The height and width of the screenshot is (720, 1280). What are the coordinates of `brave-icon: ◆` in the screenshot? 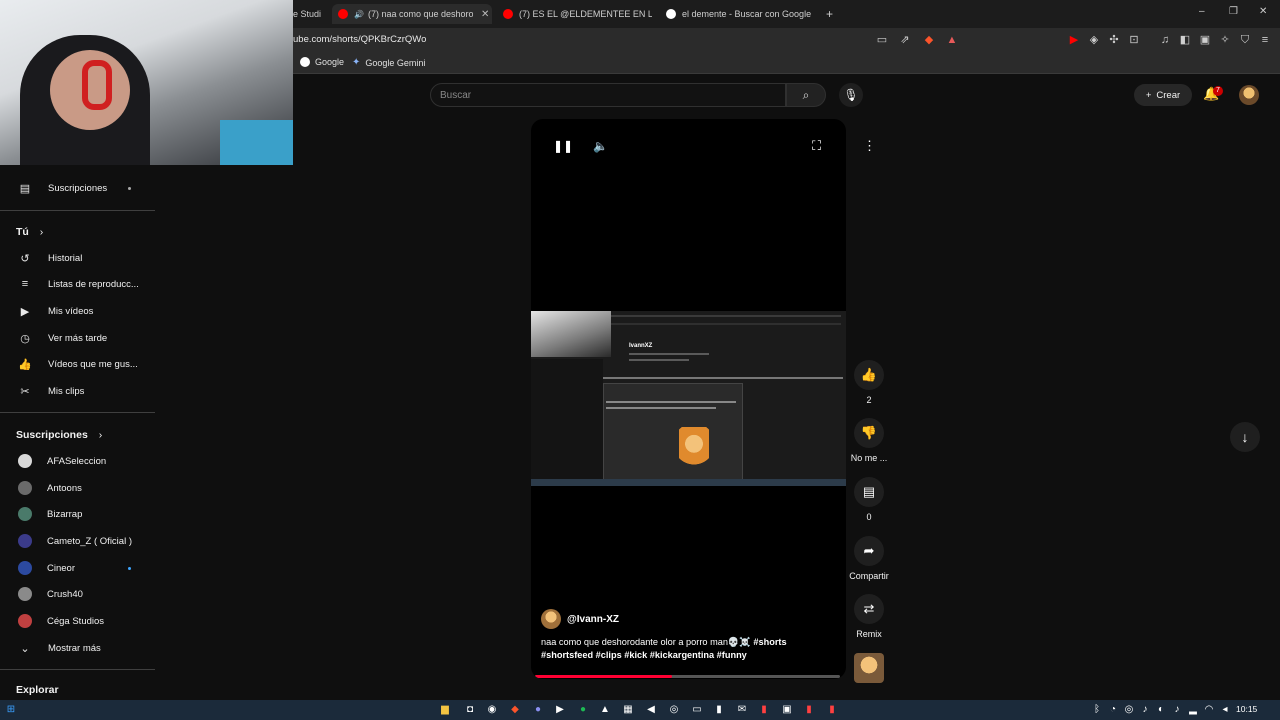 It's located at (515, 710).